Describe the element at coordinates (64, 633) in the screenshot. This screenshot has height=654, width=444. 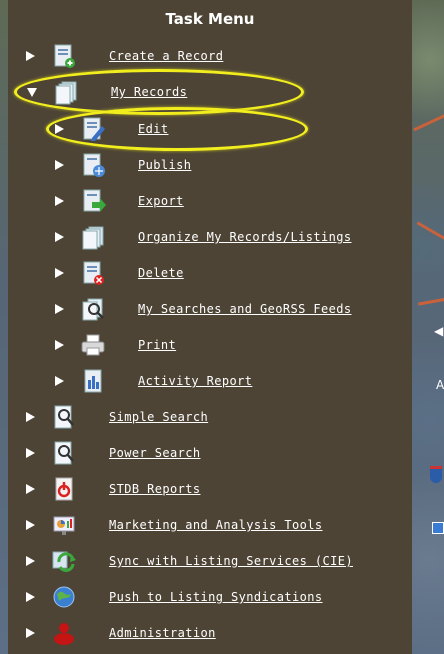
I see `admin-icon` at that location.